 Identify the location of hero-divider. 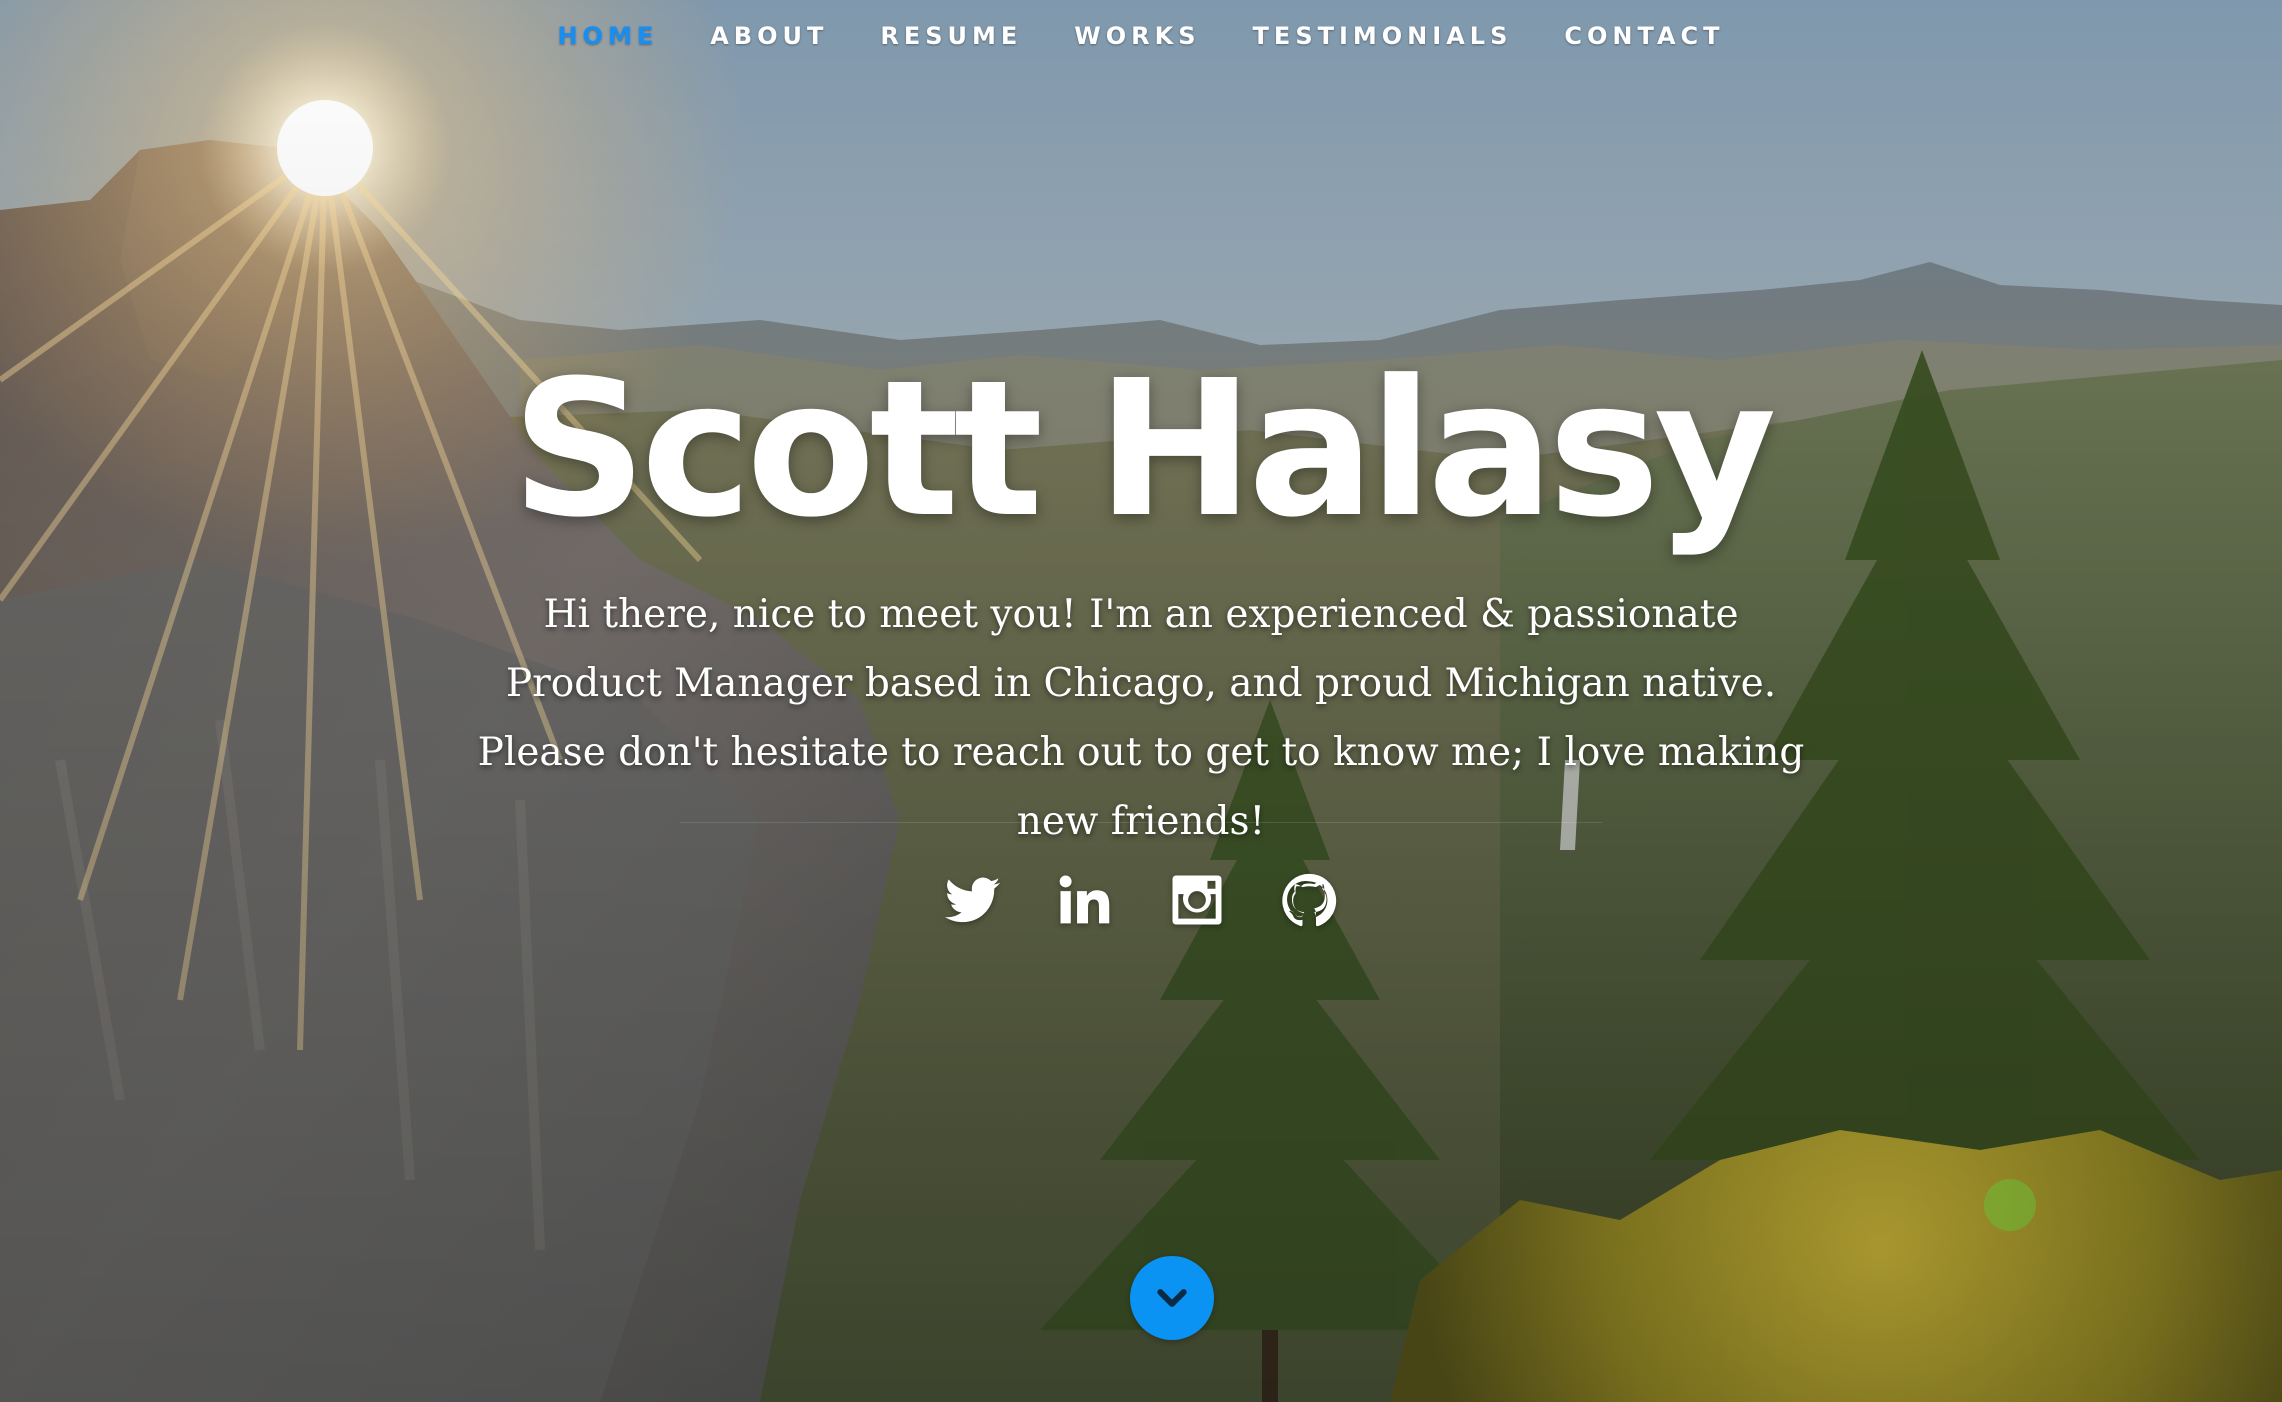
(1141, 822).